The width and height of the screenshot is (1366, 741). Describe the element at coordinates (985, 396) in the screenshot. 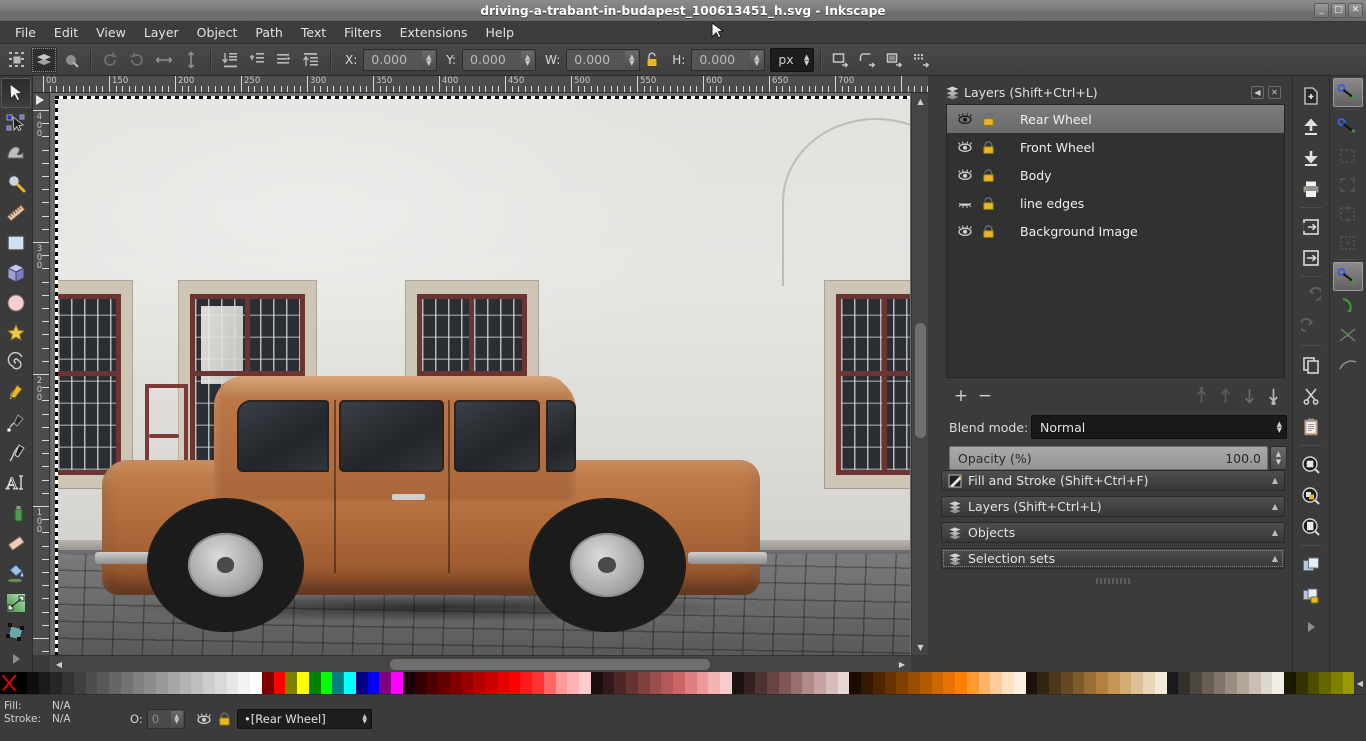

I see `remove-layer-button: −` at that location.